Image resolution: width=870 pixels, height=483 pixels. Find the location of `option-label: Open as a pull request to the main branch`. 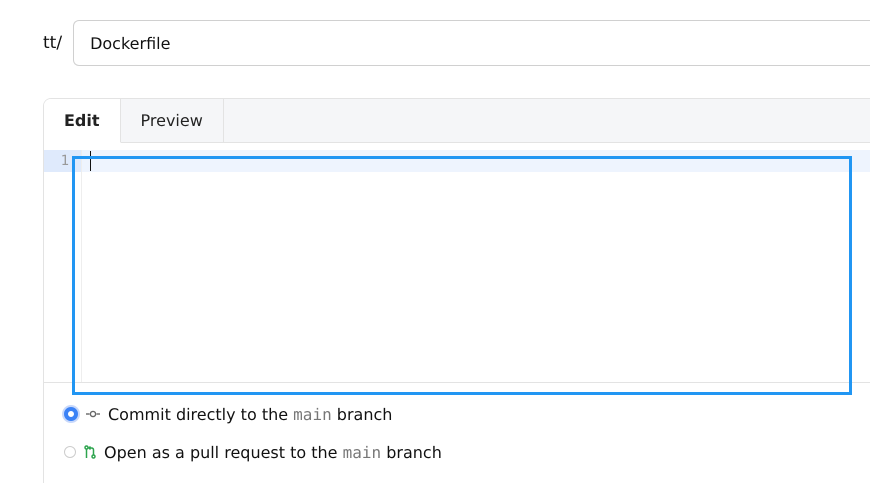

option-label: Open as a pull request to the main branch is located at coordinates (273, 452).